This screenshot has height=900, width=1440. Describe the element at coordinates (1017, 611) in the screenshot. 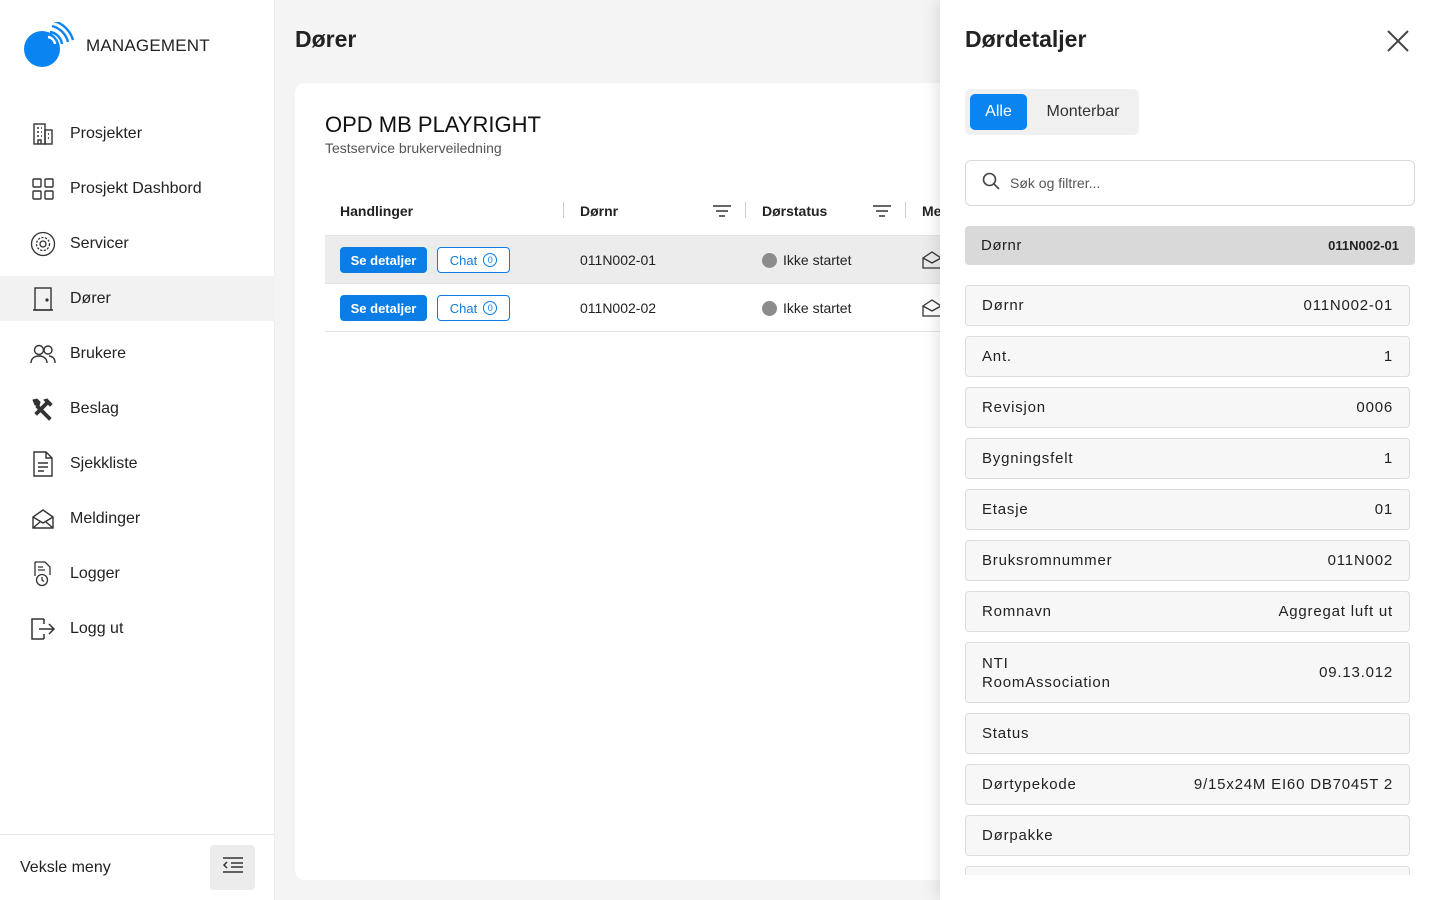

I see `field-key: Romnavn` at that location.